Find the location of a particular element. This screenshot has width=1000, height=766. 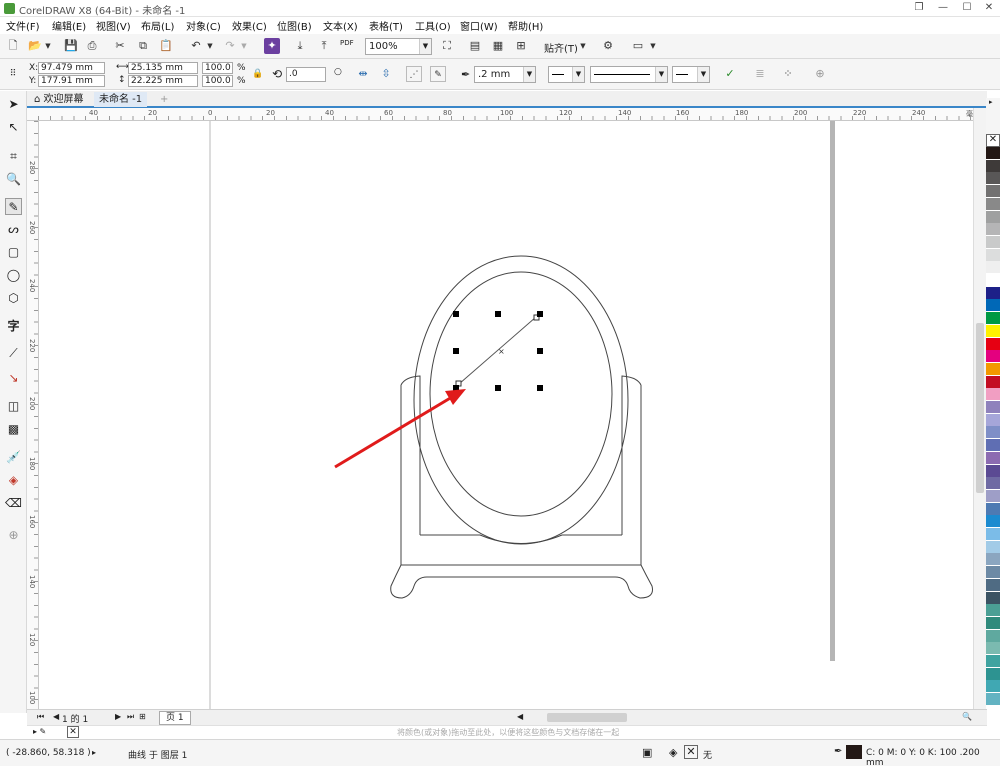

add-tab-button: + is located at coordinates (164, 99).